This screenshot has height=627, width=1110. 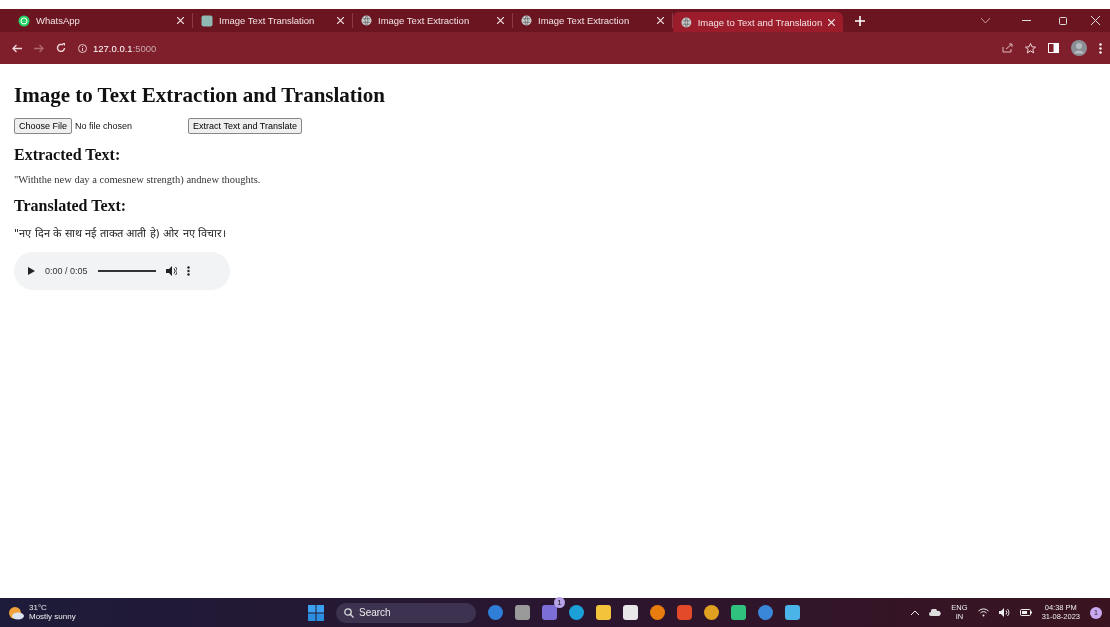 I want to click on url-text: 127.0.0.1:5000, so click(x=125, y=48).